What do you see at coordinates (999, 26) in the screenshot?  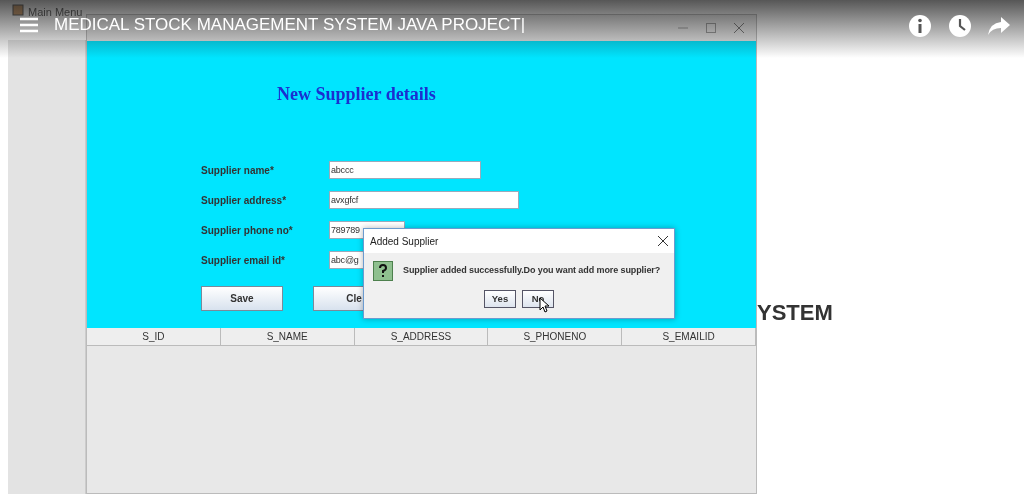 I see `share-icon` at bounding box center [999, 26].